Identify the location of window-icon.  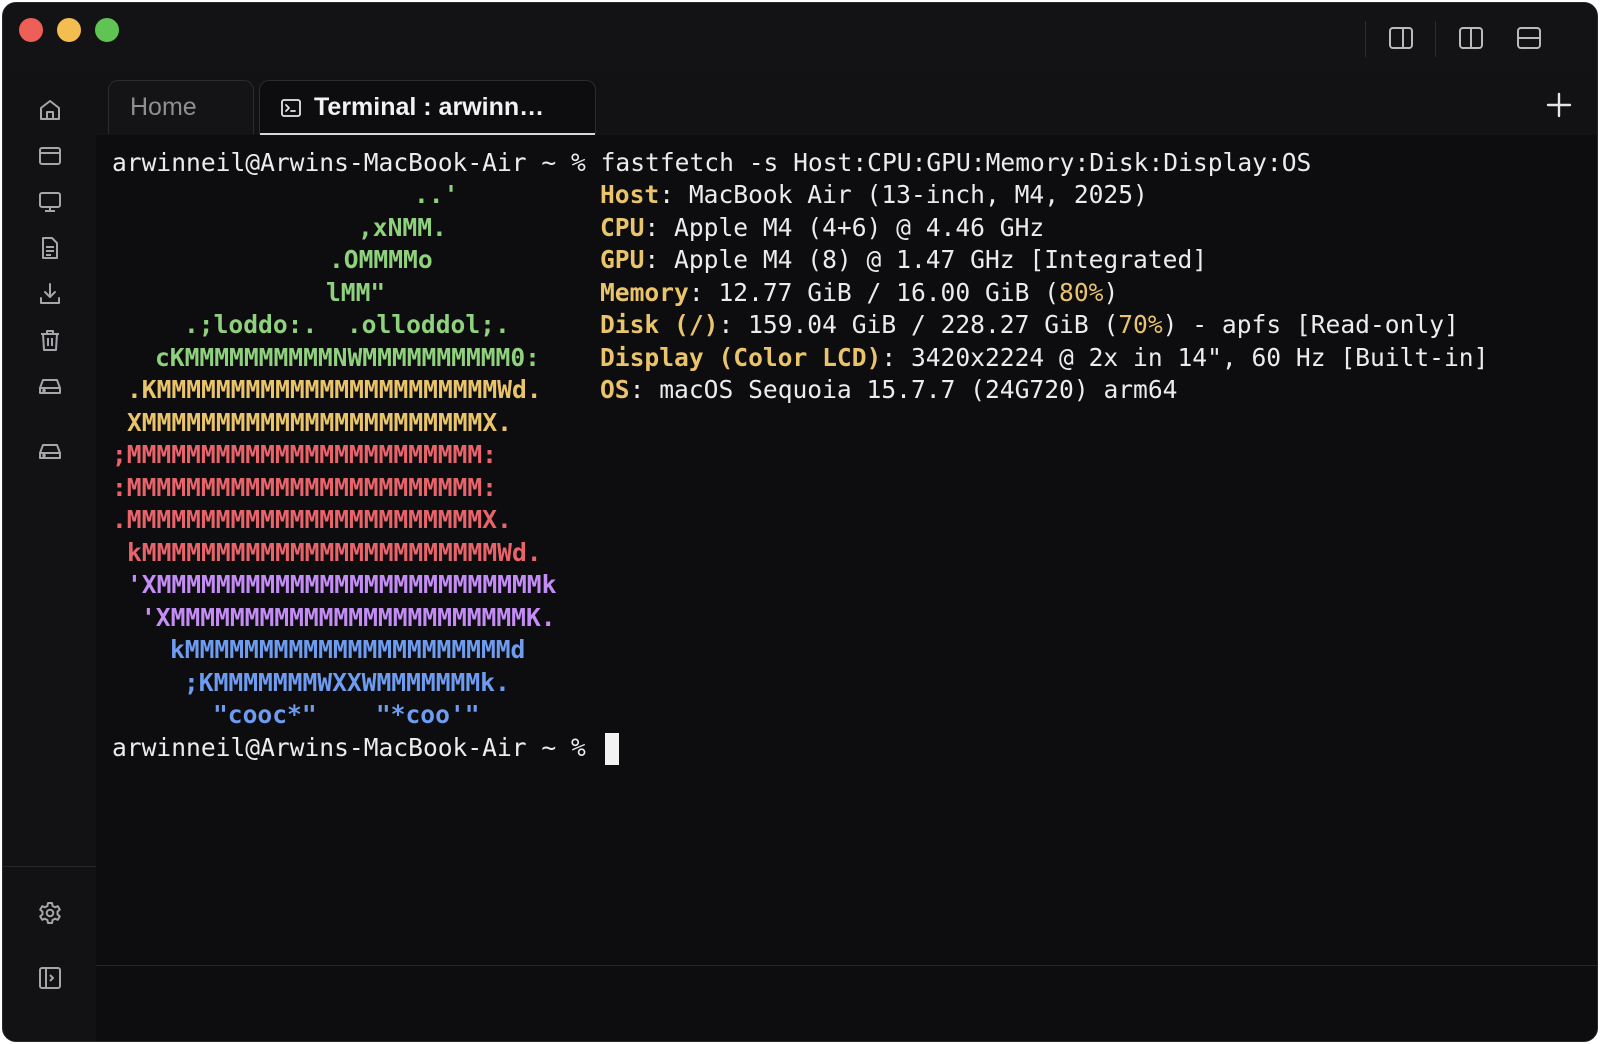
(50, 156).